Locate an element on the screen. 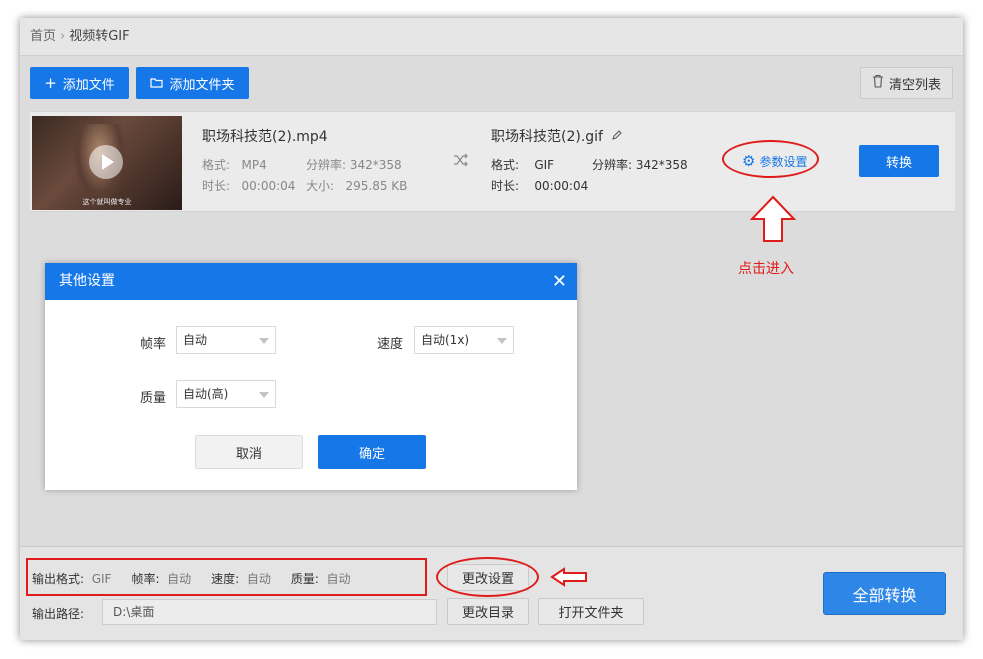 This screenshot has height=659, width=983. output-duration-value: 00:00:04 is located at coordinates (561, 186).